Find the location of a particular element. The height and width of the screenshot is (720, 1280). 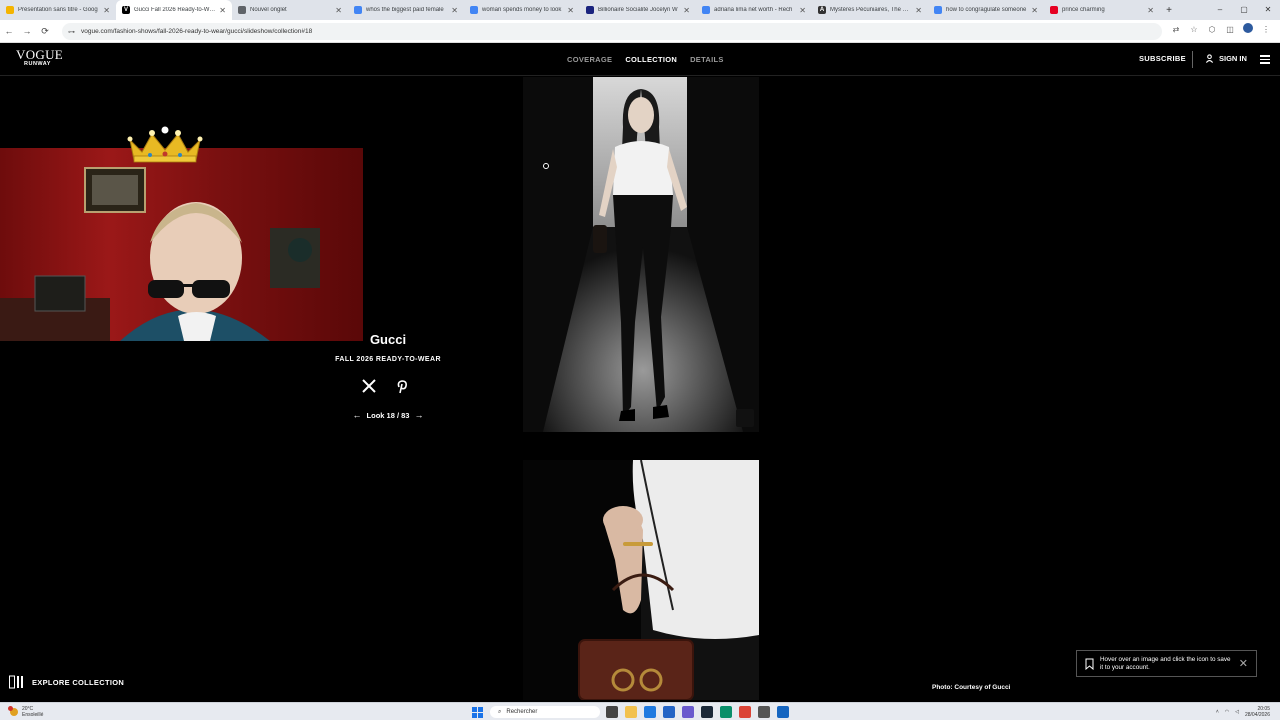

menu-icon is located at coordinates (1265, 60).